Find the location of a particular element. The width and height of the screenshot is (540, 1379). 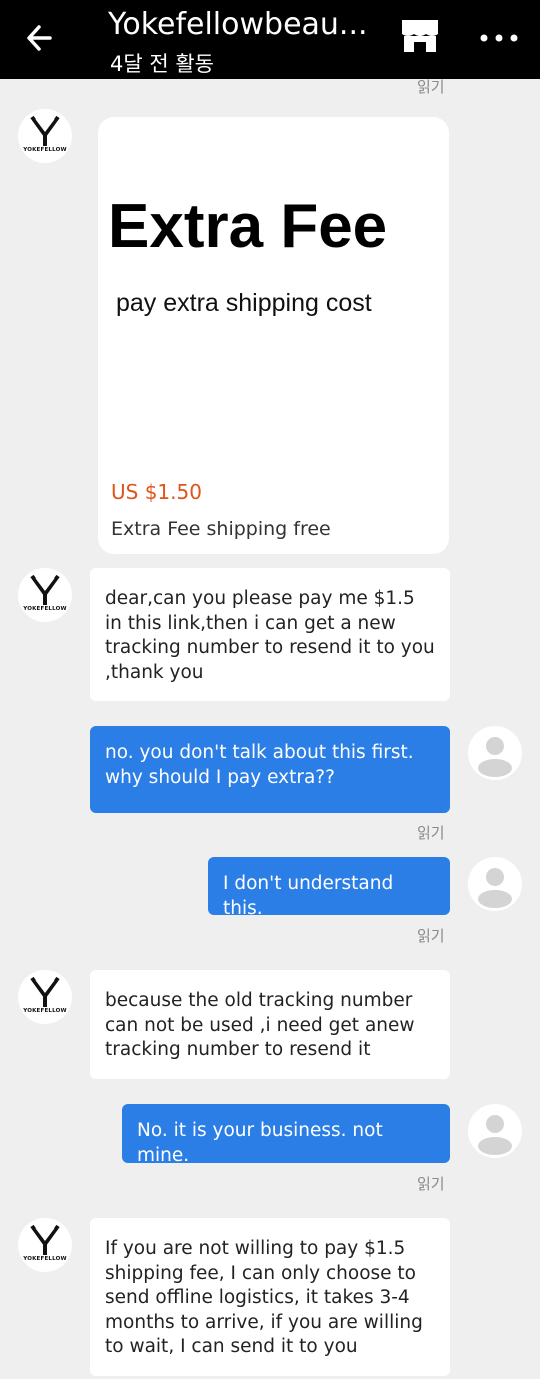

more-options-button is located at coordinates (499, 37).